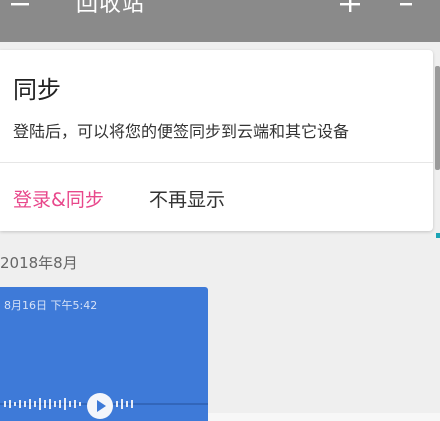  Describe the element at coordinates (181, 131) in the screenshot. I see `sync-card-description: 登陆后，可以将您的便签同步到云端和其它设备` at that location.